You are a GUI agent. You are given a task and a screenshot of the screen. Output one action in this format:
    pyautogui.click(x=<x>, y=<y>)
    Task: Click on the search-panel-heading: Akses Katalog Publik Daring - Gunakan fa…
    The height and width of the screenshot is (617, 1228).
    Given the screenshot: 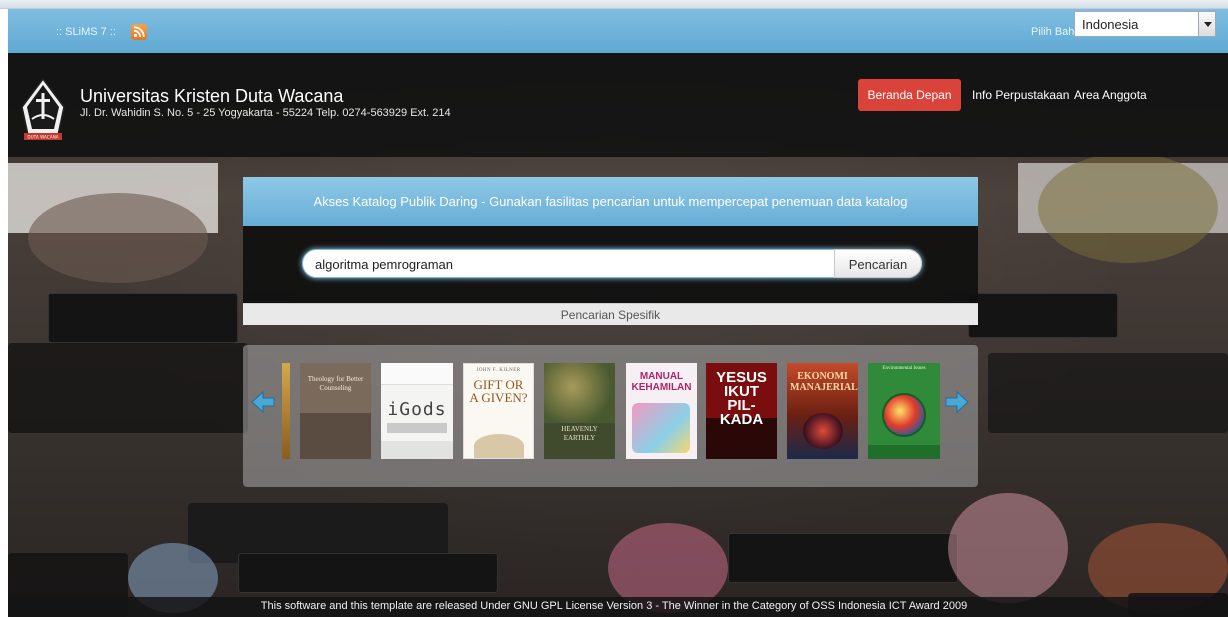 What is the action you would take?
    pyautogui.click(x=610, y=201)
    